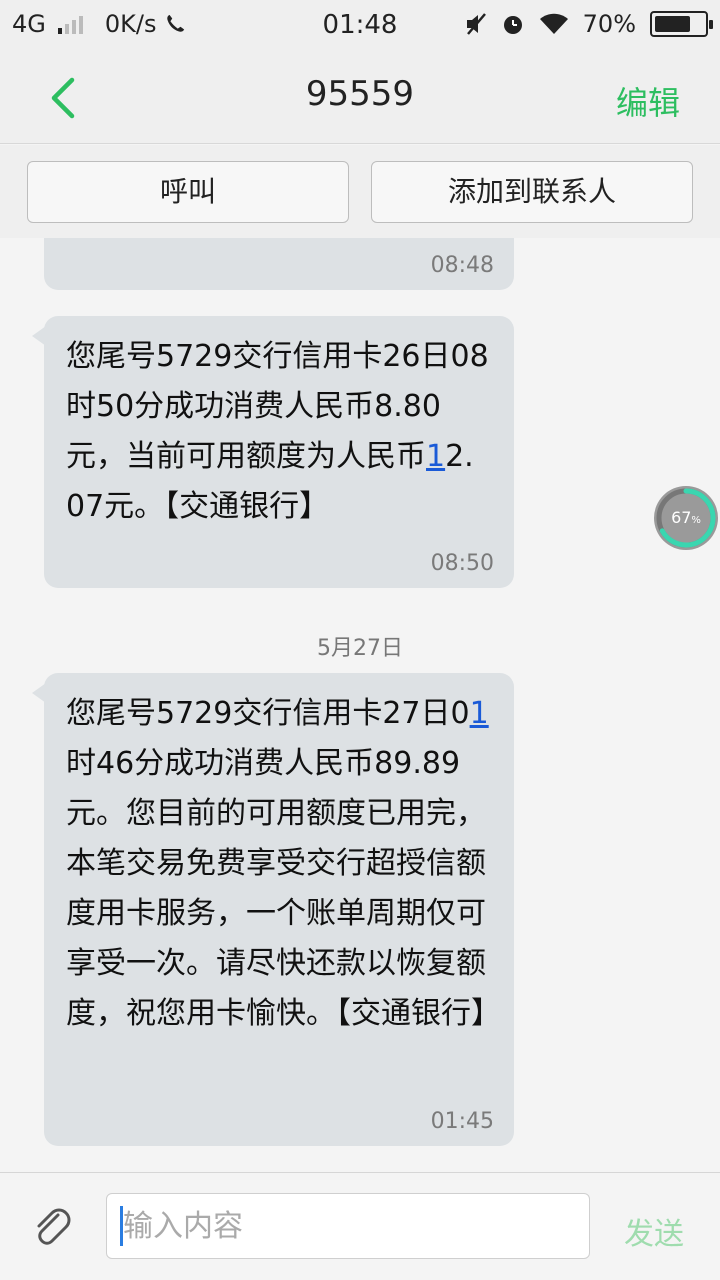 The height and width of the screenshot is (1280, 720). What do you see at coordinates (360, 94) in the screenshot?
I see `conversation-title: 95559` at bounding box center [360, 94].